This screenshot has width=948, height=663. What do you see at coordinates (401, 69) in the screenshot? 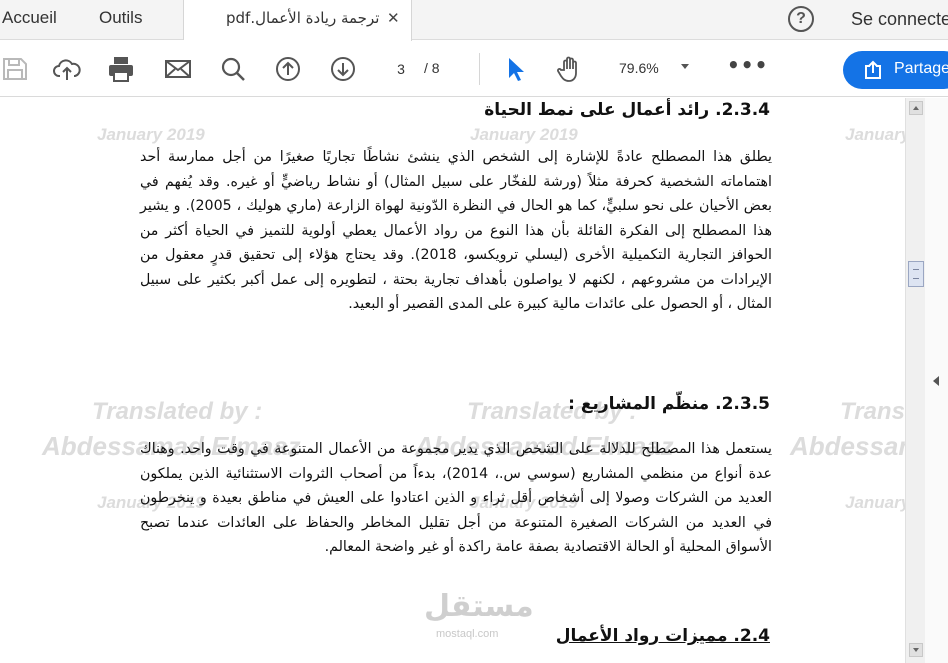
I see `page-number-input: 3` at bounding box center [401, 69].